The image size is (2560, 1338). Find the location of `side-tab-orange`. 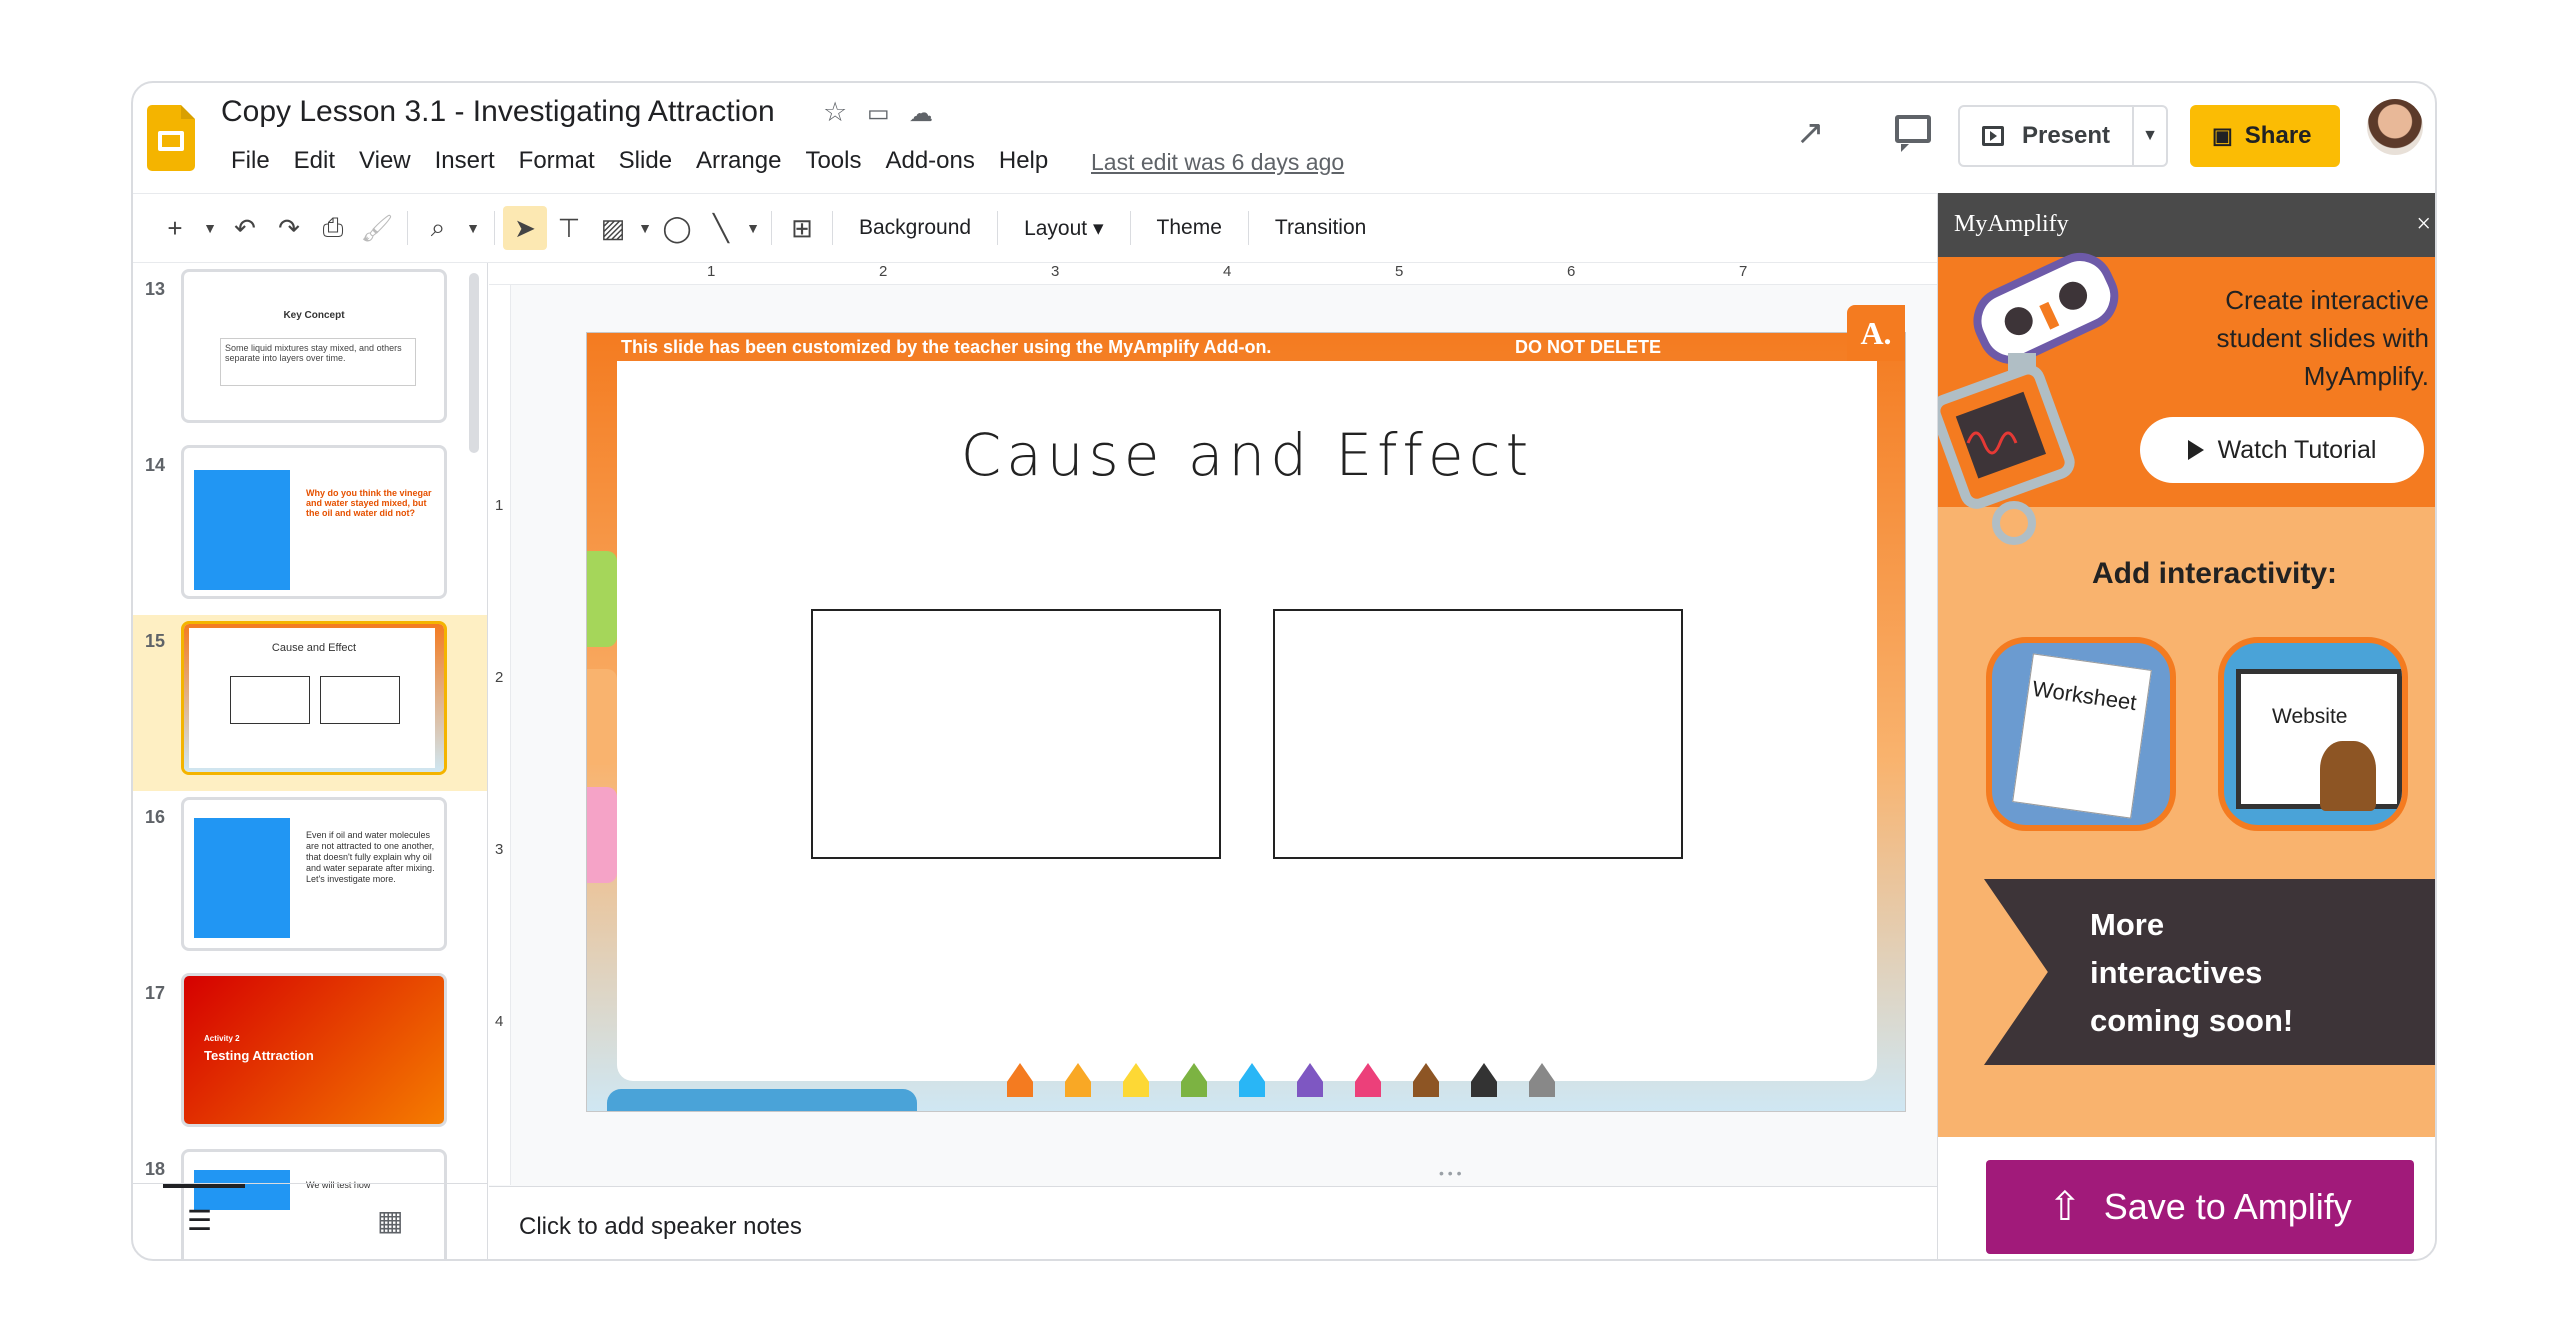

side-tab-orange is located at coordinates (602, 717).